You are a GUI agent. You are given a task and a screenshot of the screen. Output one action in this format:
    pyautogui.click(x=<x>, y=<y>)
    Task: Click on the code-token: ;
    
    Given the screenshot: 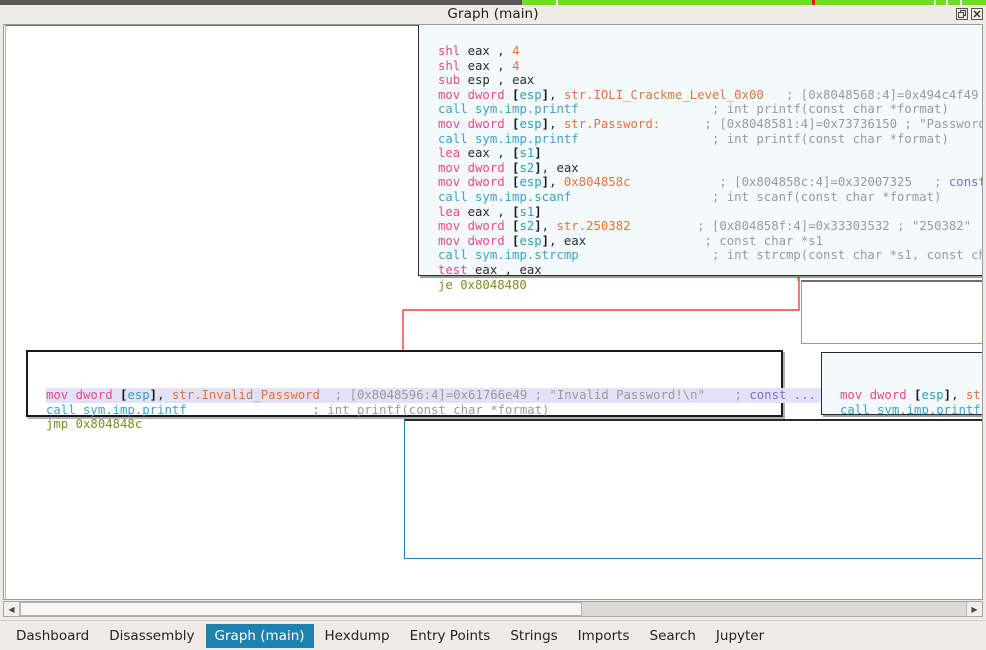 What is the action you would take?
    pyautogui.click(x=653, y=240)
    